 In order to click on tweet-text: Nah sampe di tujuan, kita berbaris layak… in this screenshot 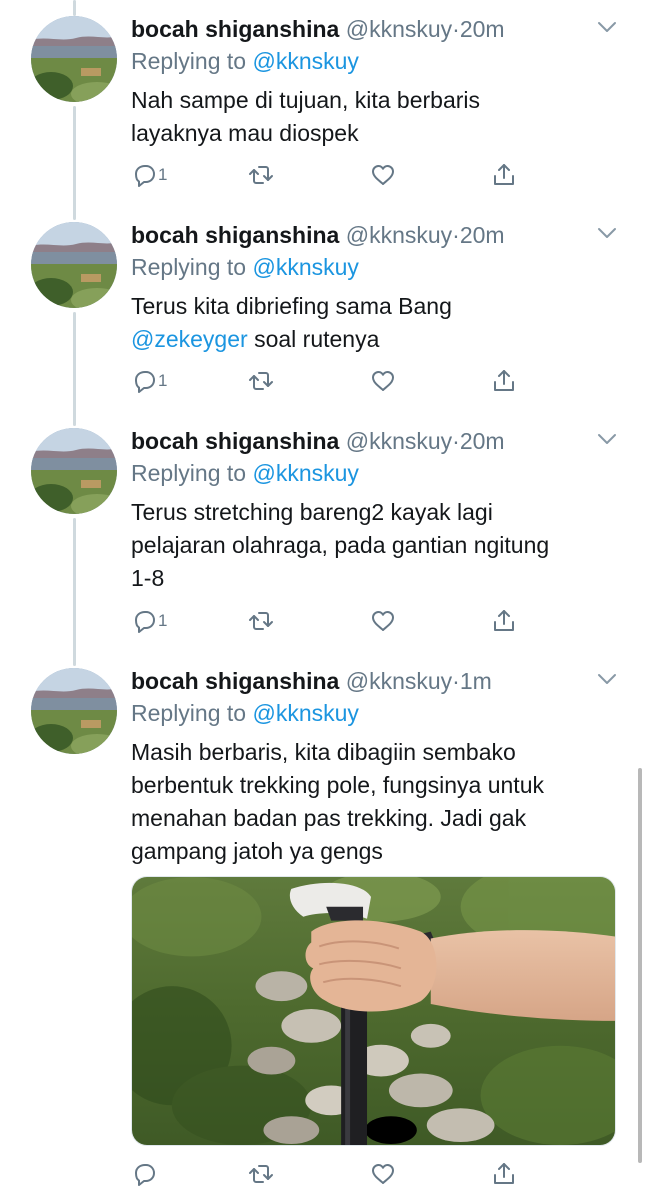, I will do `click(371, 117)`.